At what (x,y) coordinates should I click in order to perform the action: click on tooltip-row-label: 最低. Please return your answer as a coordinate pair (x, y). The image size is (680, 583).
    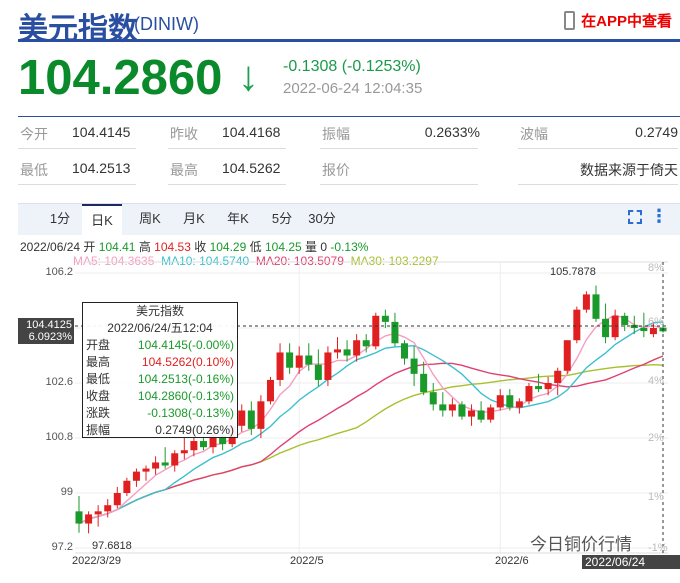
    Looking at the image, I should click on (98, 379).